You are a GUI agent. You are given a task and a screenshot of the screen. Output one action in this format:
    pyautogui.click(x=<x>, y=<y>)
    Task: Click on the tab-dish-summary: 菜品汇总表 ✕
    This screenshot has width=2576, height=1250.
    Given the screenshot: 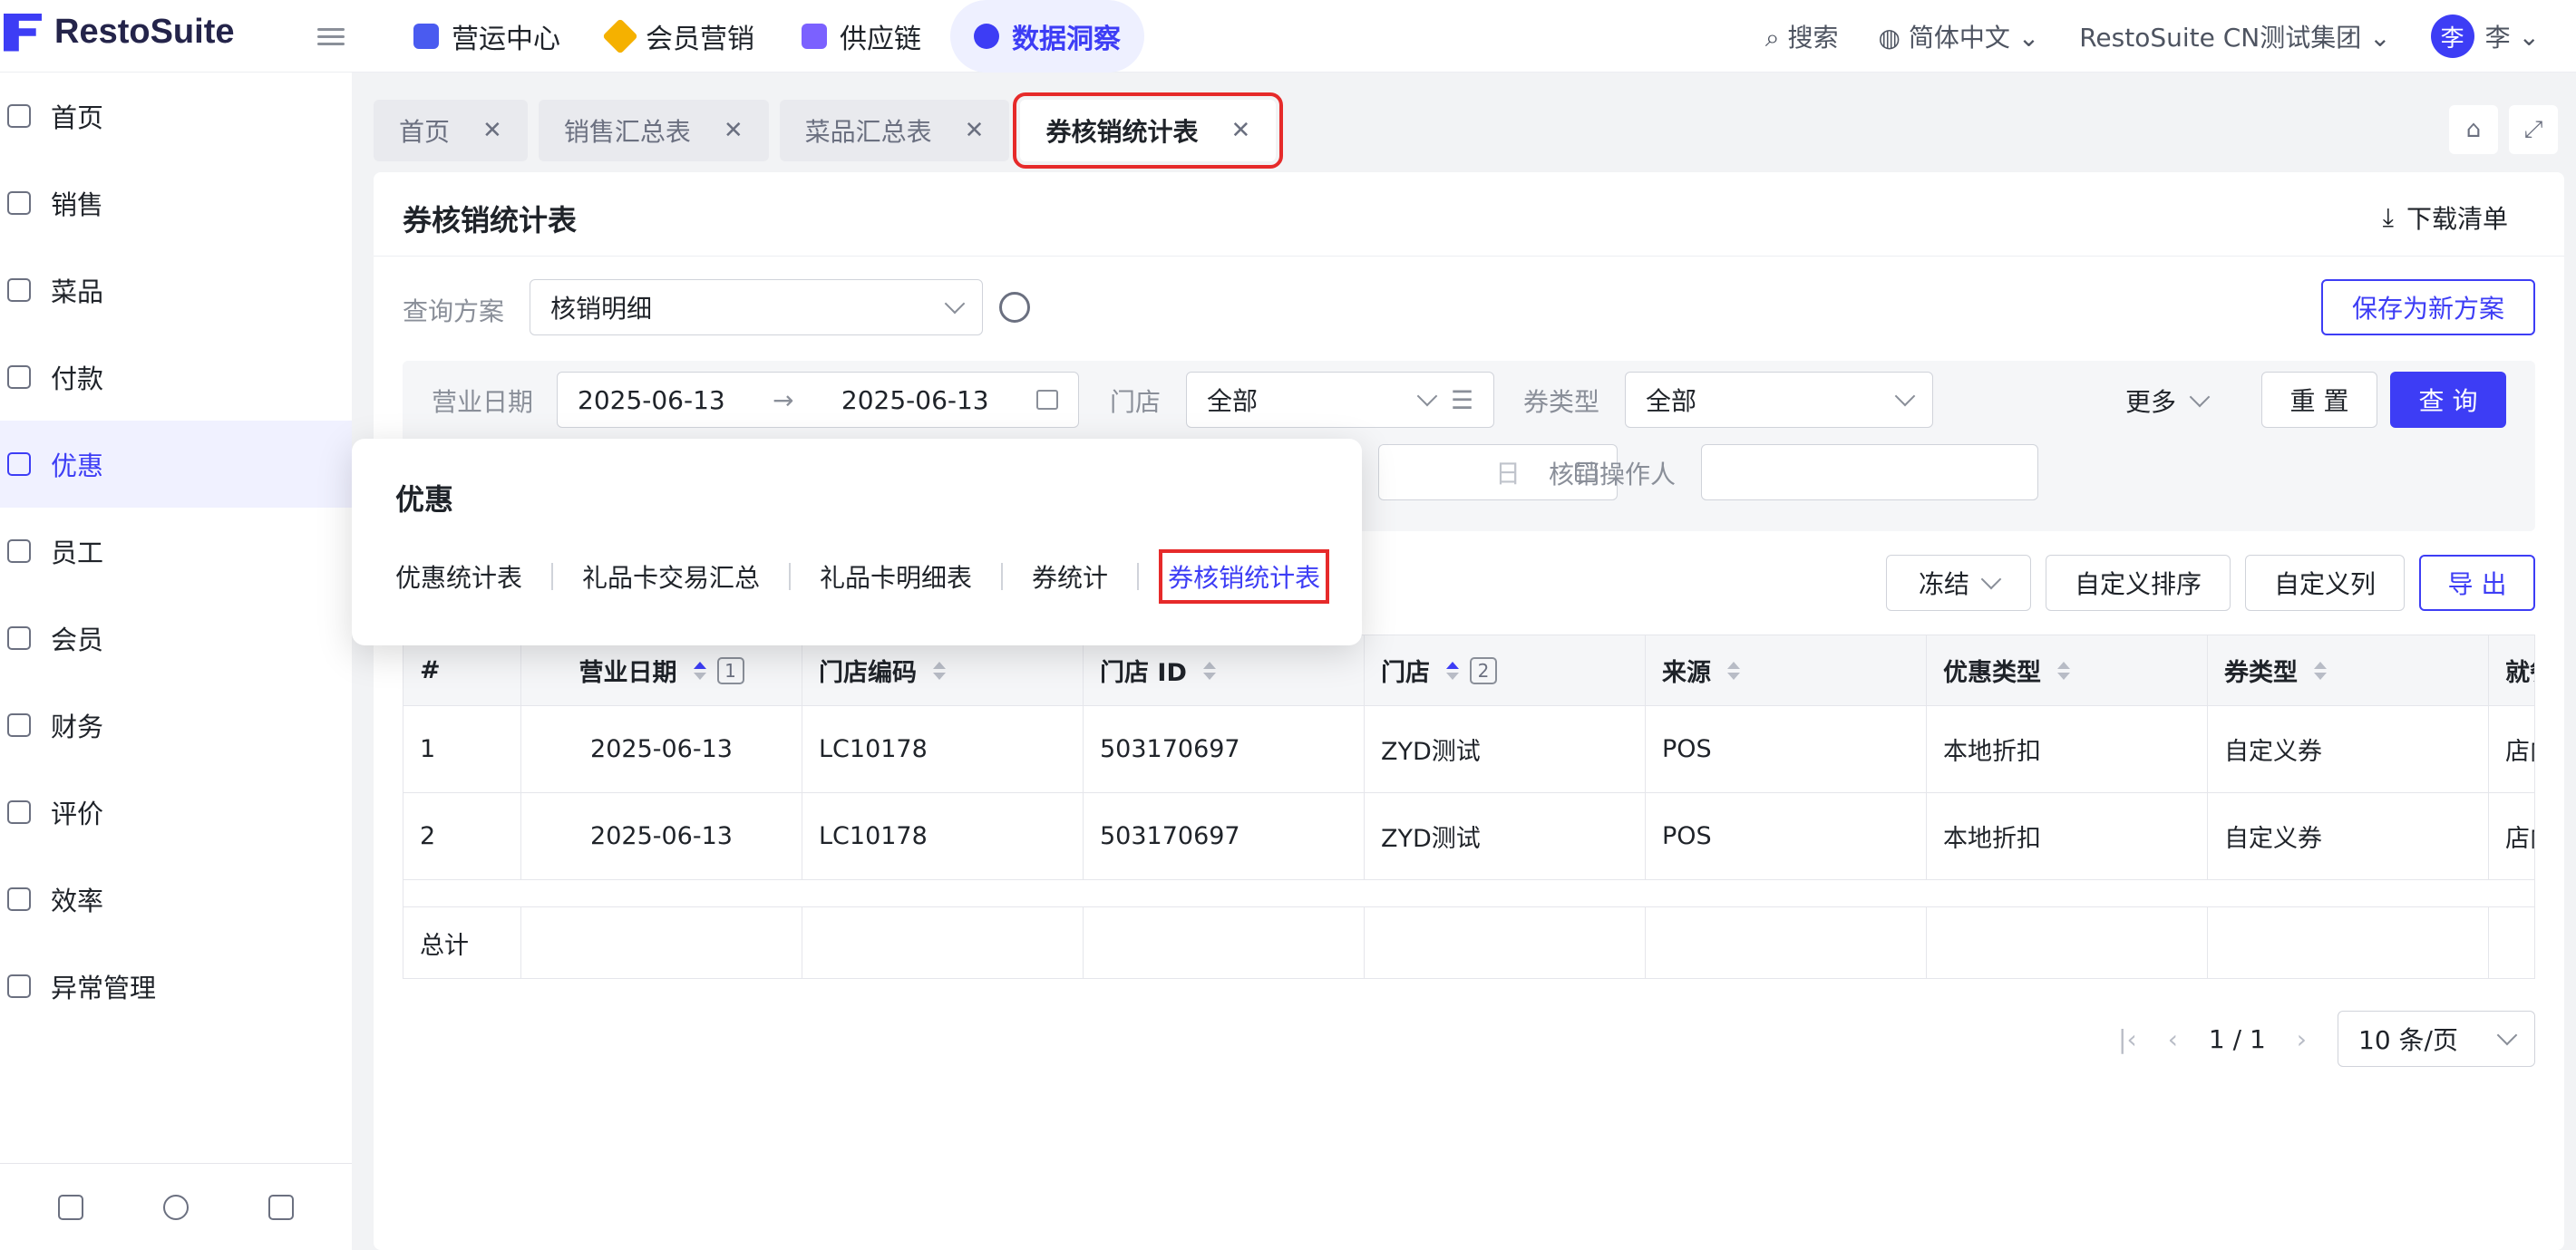 What is the action you would take?
    pyautogui.click(x=894, y=130)
    